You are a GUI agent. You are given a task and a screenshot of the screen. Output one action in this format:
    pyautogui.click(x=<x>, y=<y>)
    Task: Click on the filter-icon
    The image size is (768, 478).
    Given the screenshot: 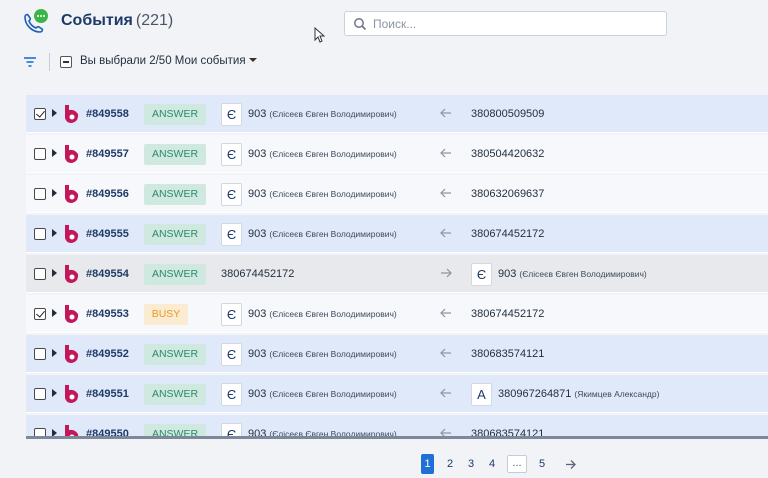 What is the action you would take?
    pyautogui.click(x=30, y=62)
    